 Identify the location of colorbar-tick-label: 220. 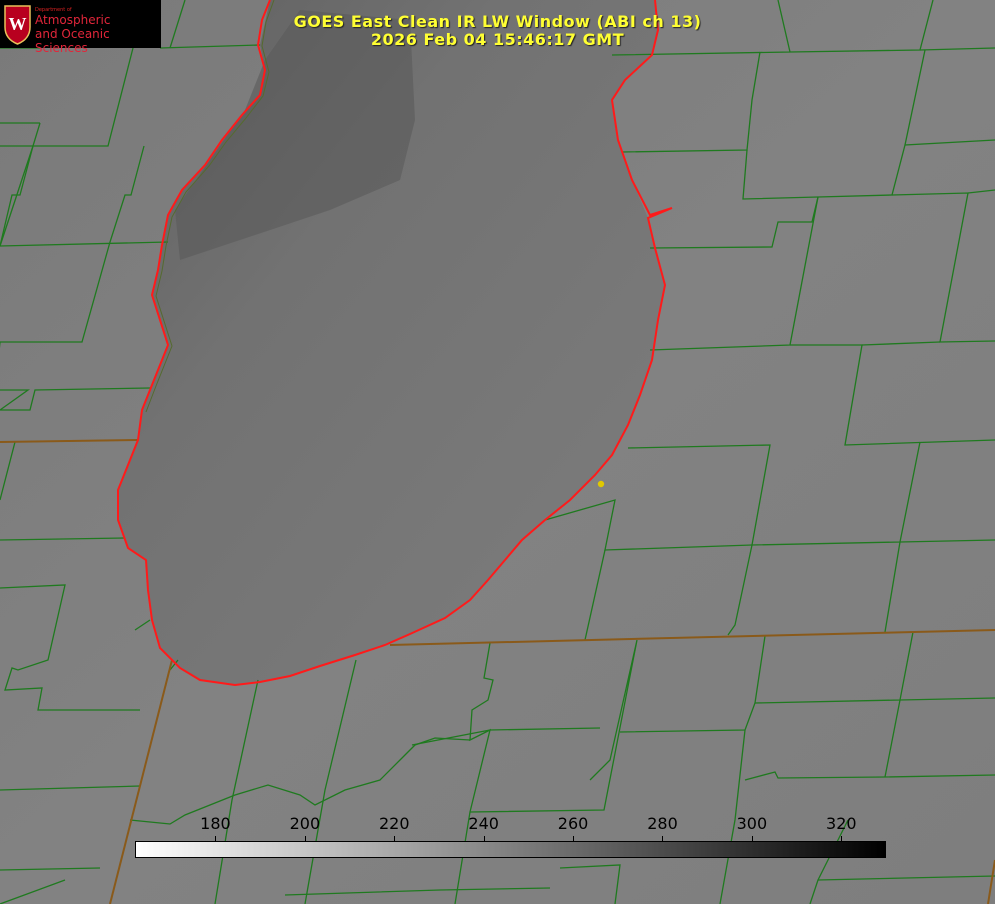
(394, 823).